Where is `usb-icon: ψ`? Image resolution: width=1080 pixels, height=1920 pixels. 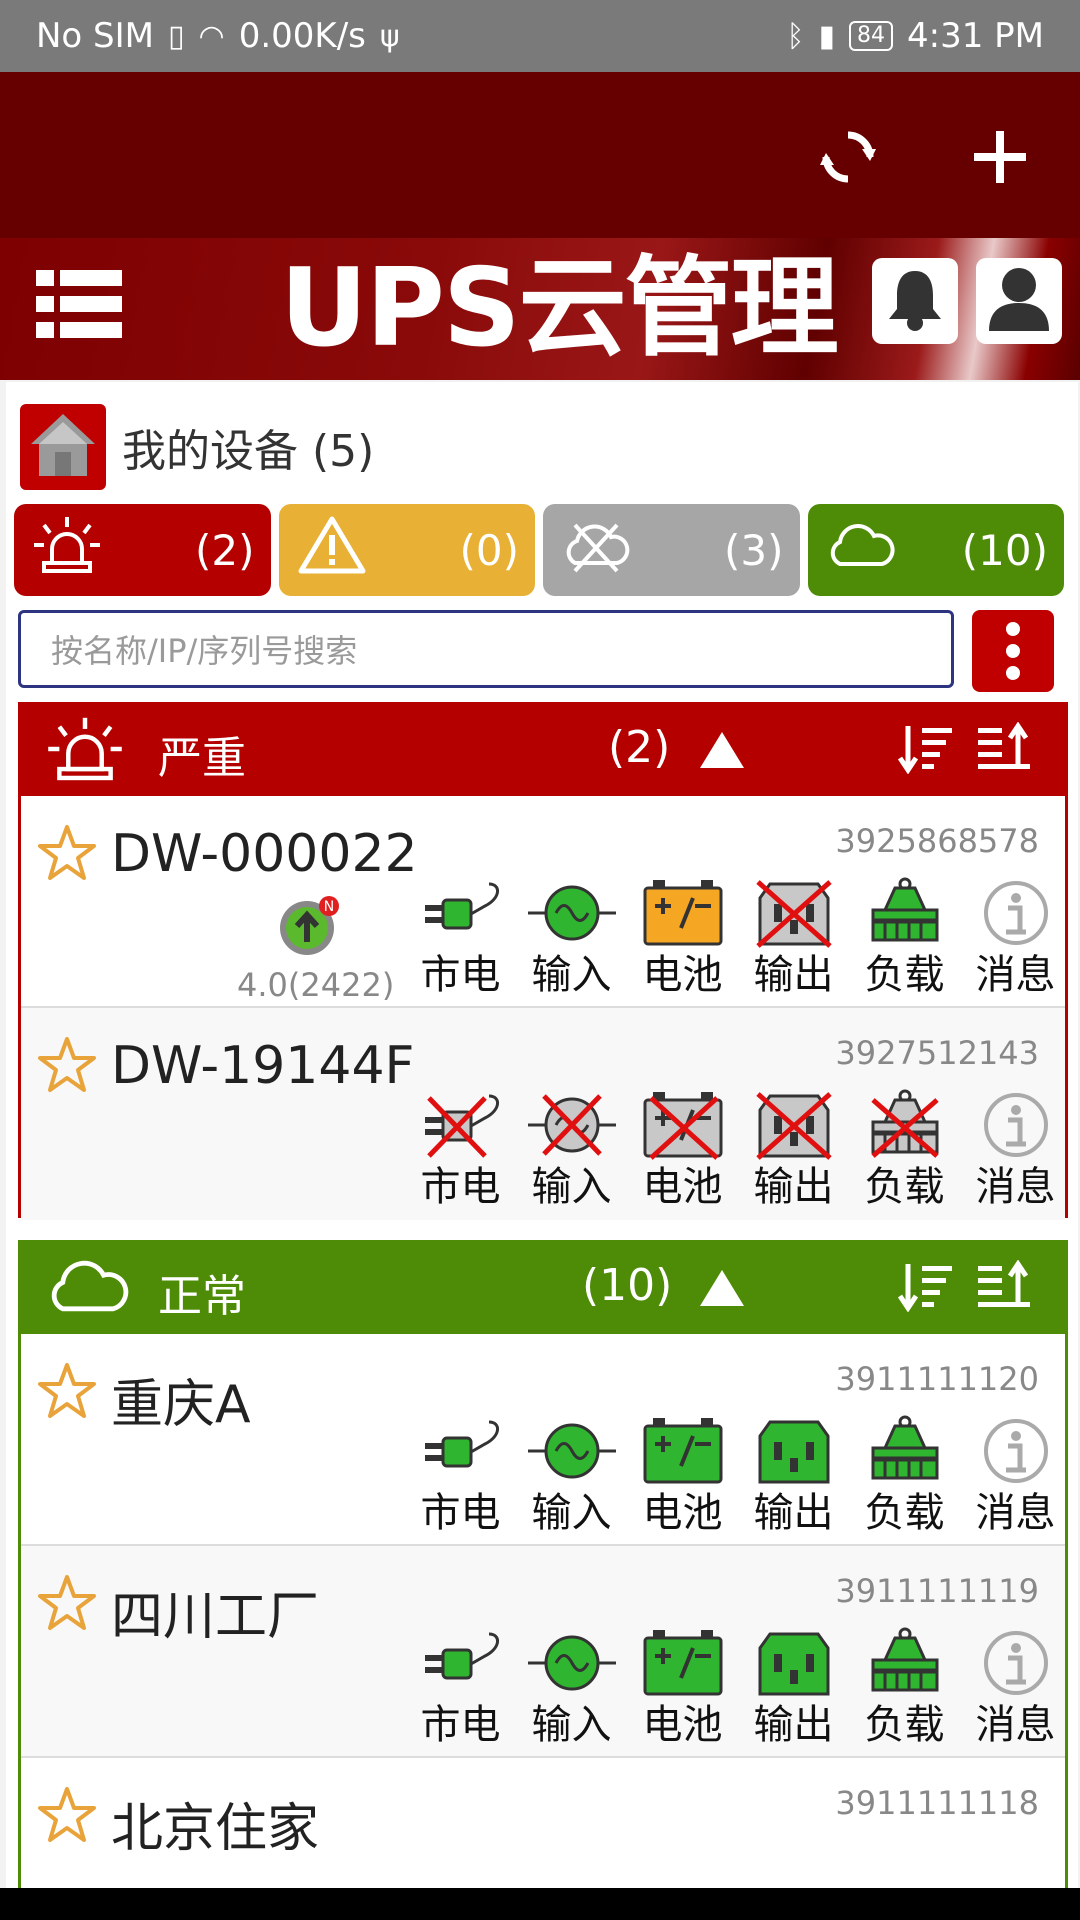
usb-icon: ψ is located at coordinates (389, 36).